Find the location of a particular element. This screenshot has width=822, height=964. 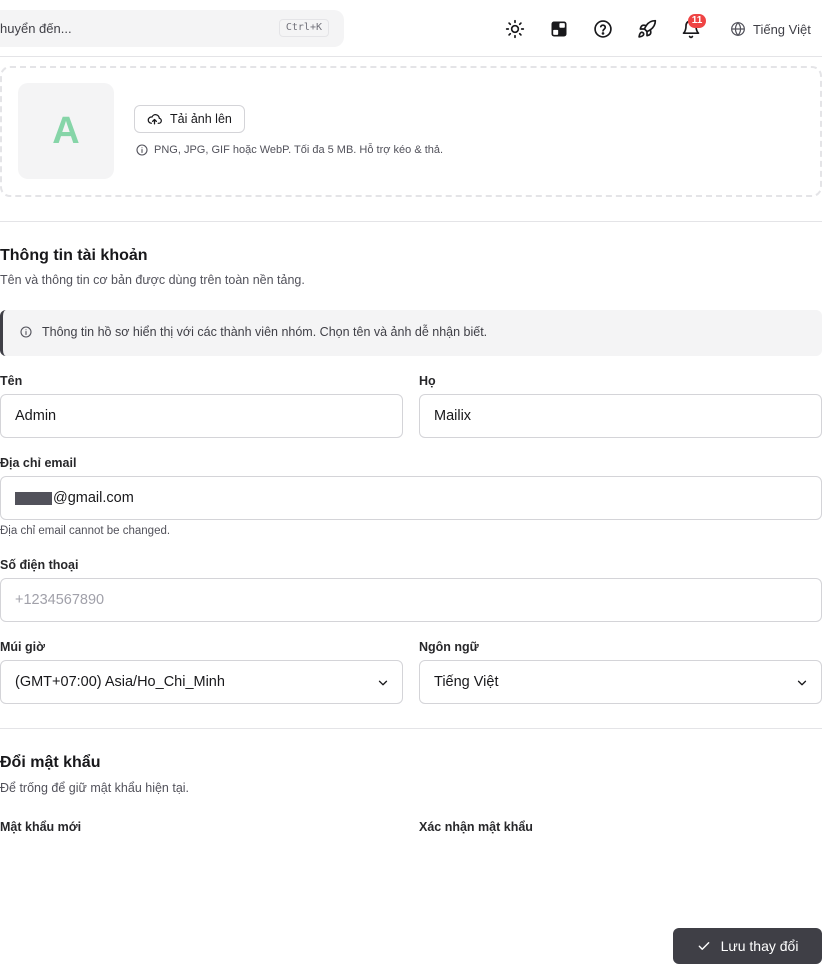

save-button-label: Lưu thay đổi is located at coordinates (759, 946).